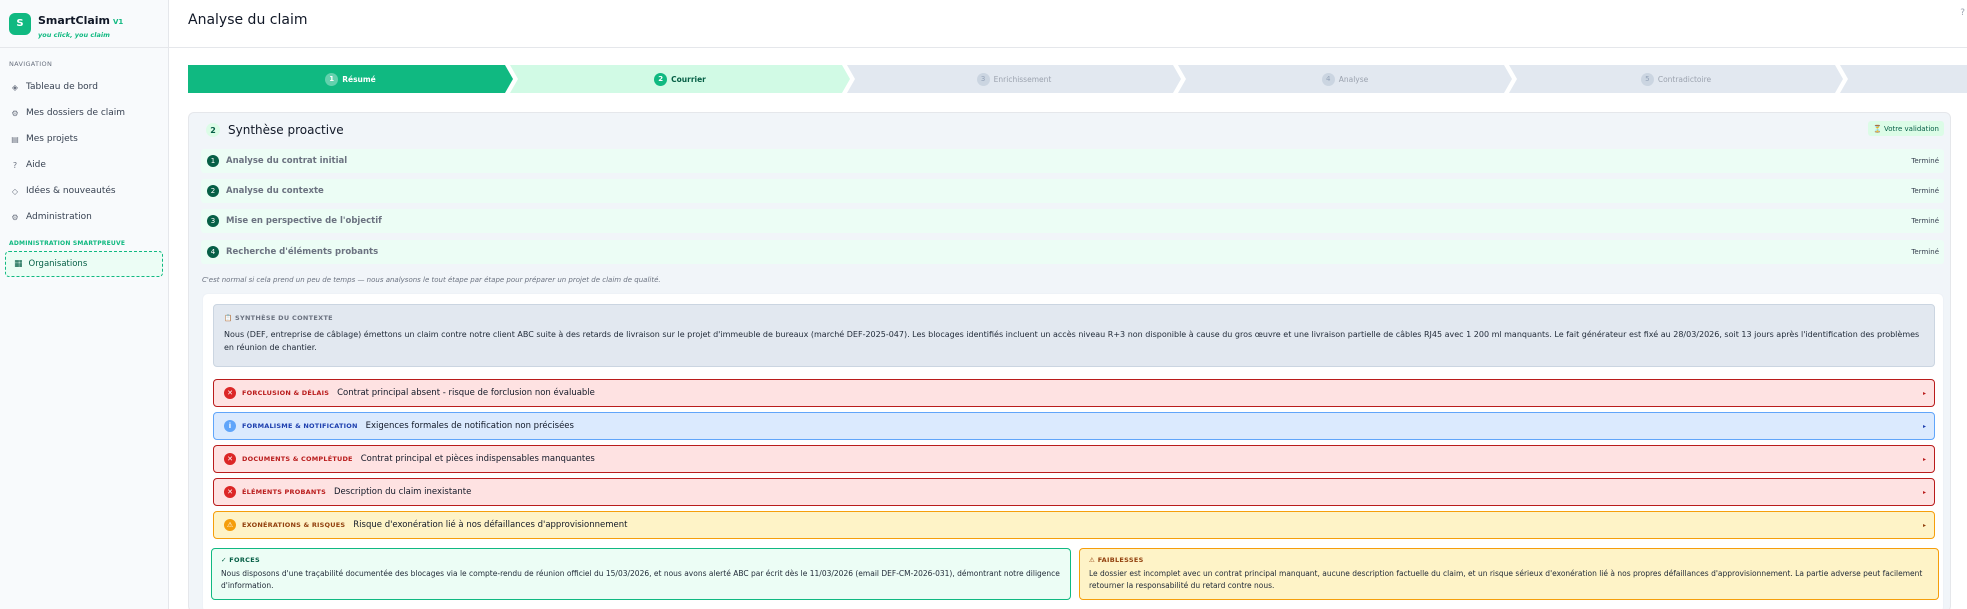 The height and width of the screenshot is (609, 1967). Describe the element at coordinates (213, 191) in the screenshot. I see `task-number: 2` at that location.